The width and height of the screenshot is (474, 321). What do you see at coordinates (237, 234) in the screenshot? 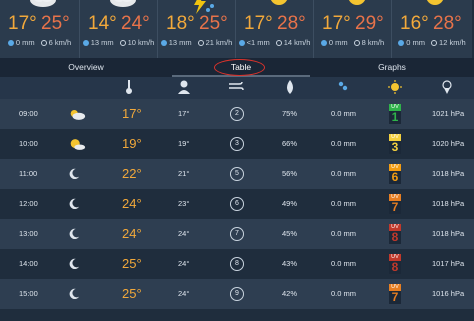
I see `row-wind-force: 7` at bounding box center [237, 234].